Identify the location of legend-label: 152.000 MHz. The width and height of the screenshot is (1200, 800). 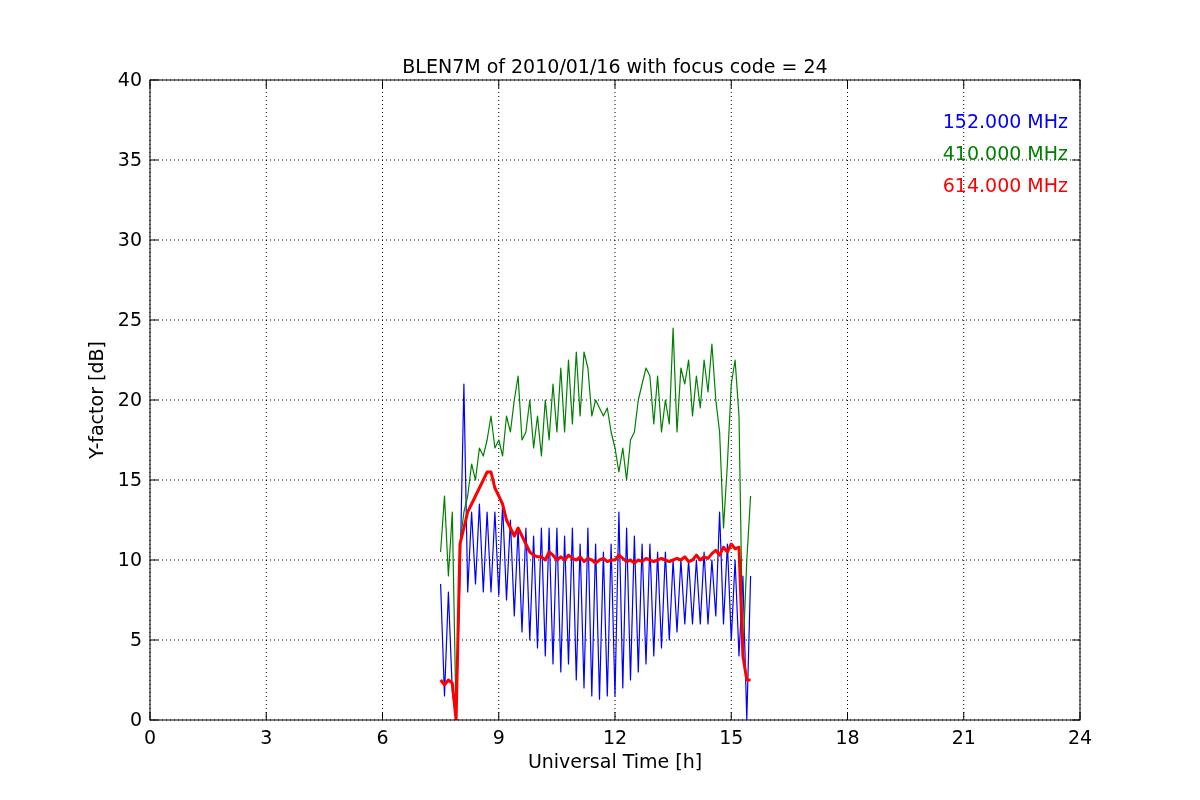
(1005, 121).